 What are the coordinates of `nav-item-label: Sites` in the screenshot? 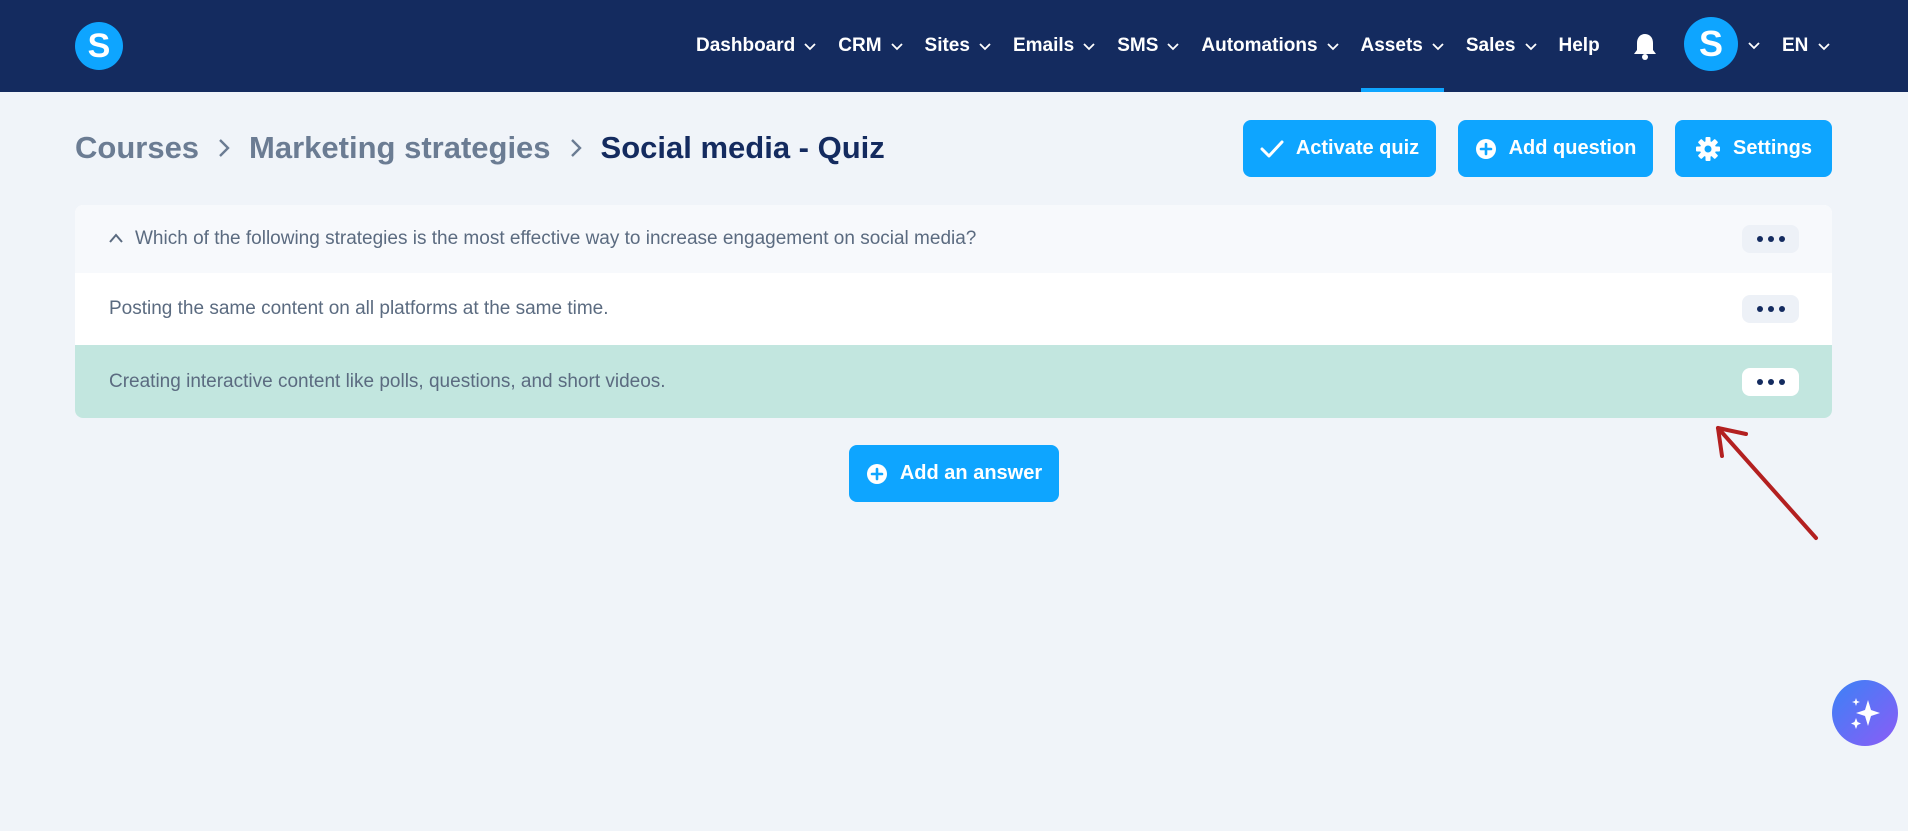 It's located at (947, 45).